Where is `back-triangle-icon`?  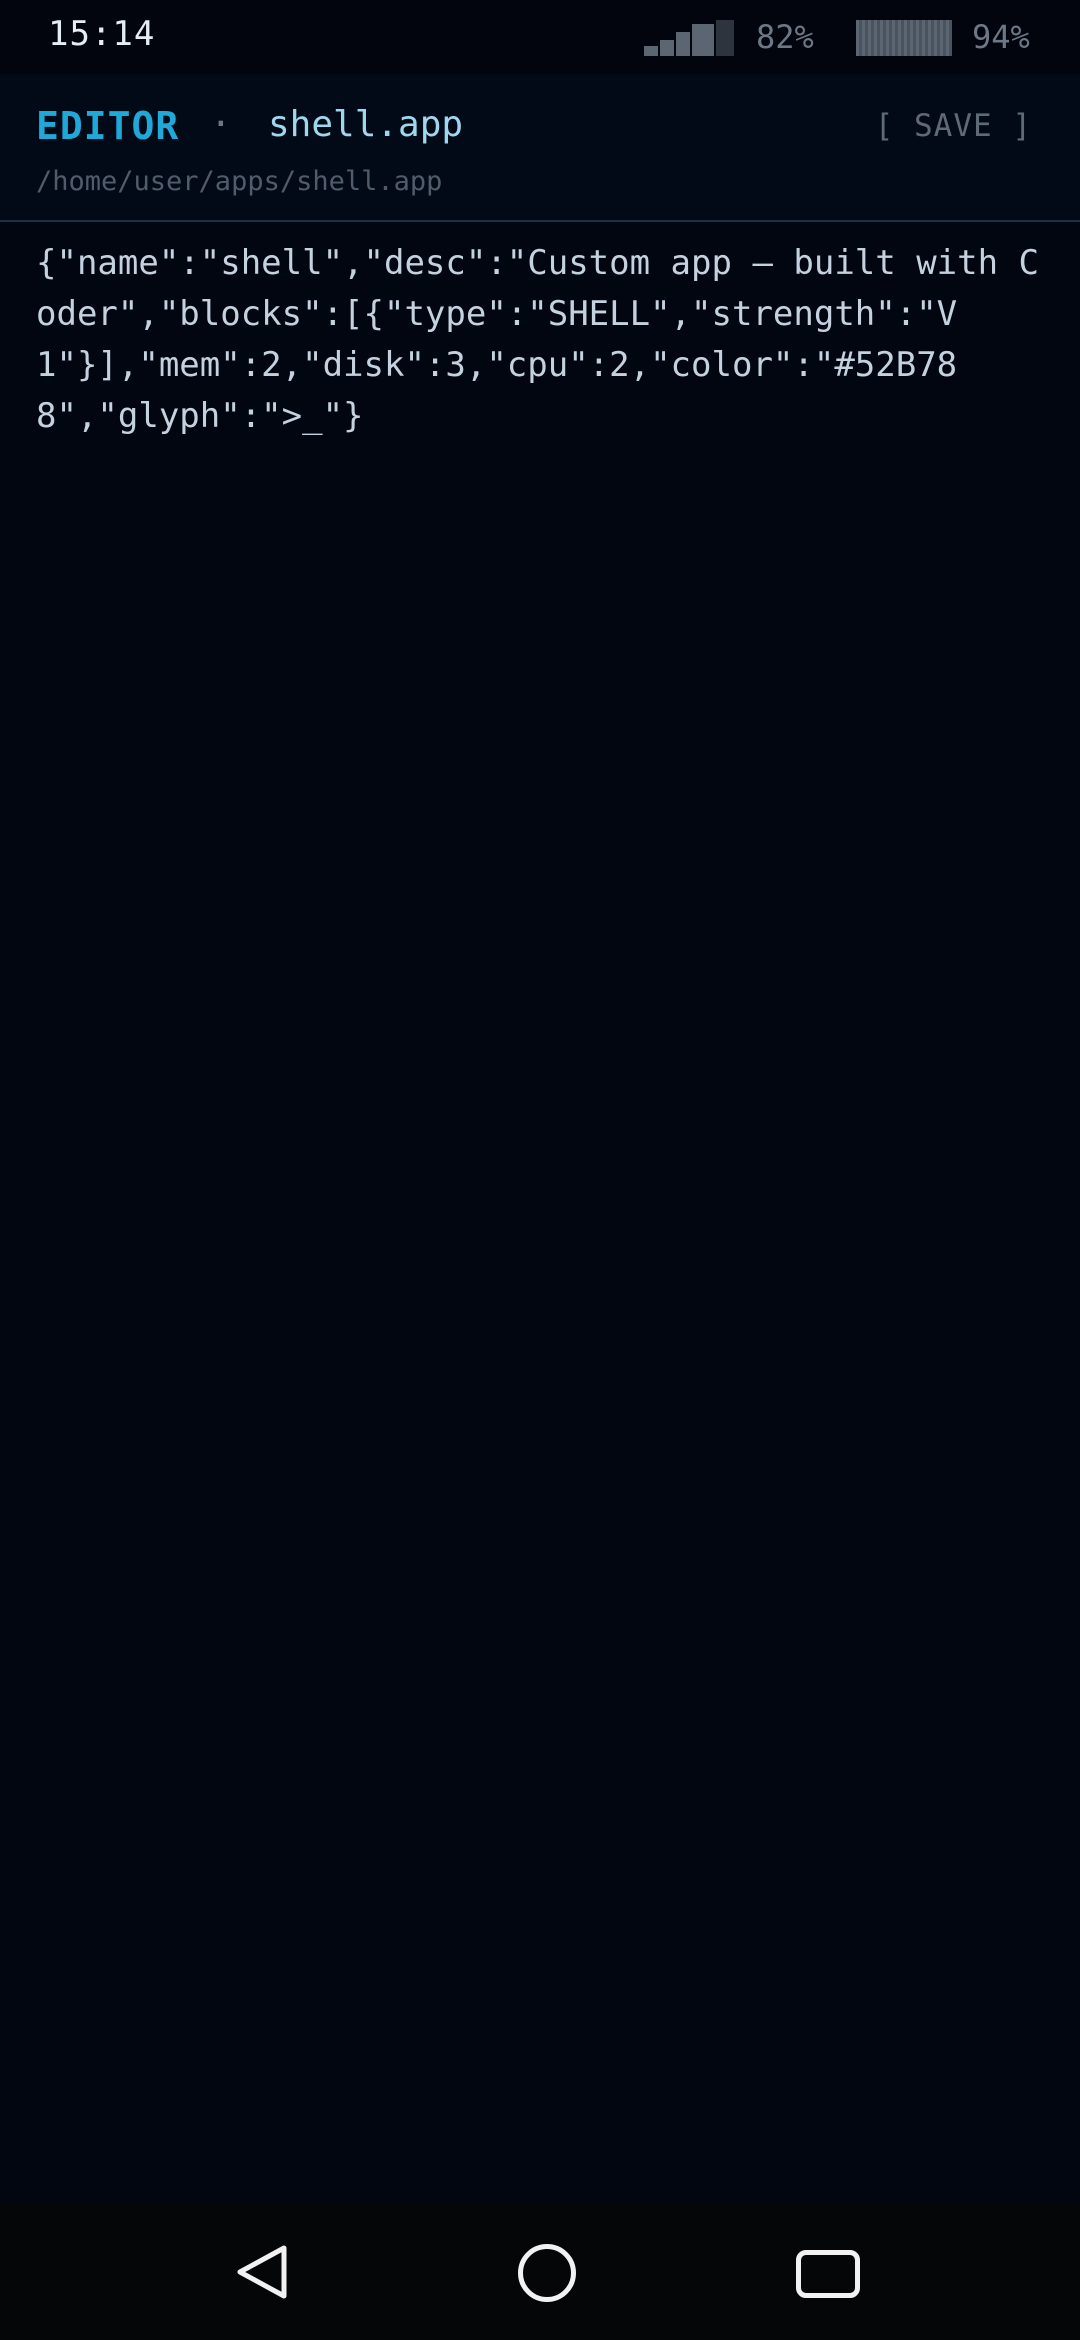 back-triangle-icon is located at coordinates (262, 2272).